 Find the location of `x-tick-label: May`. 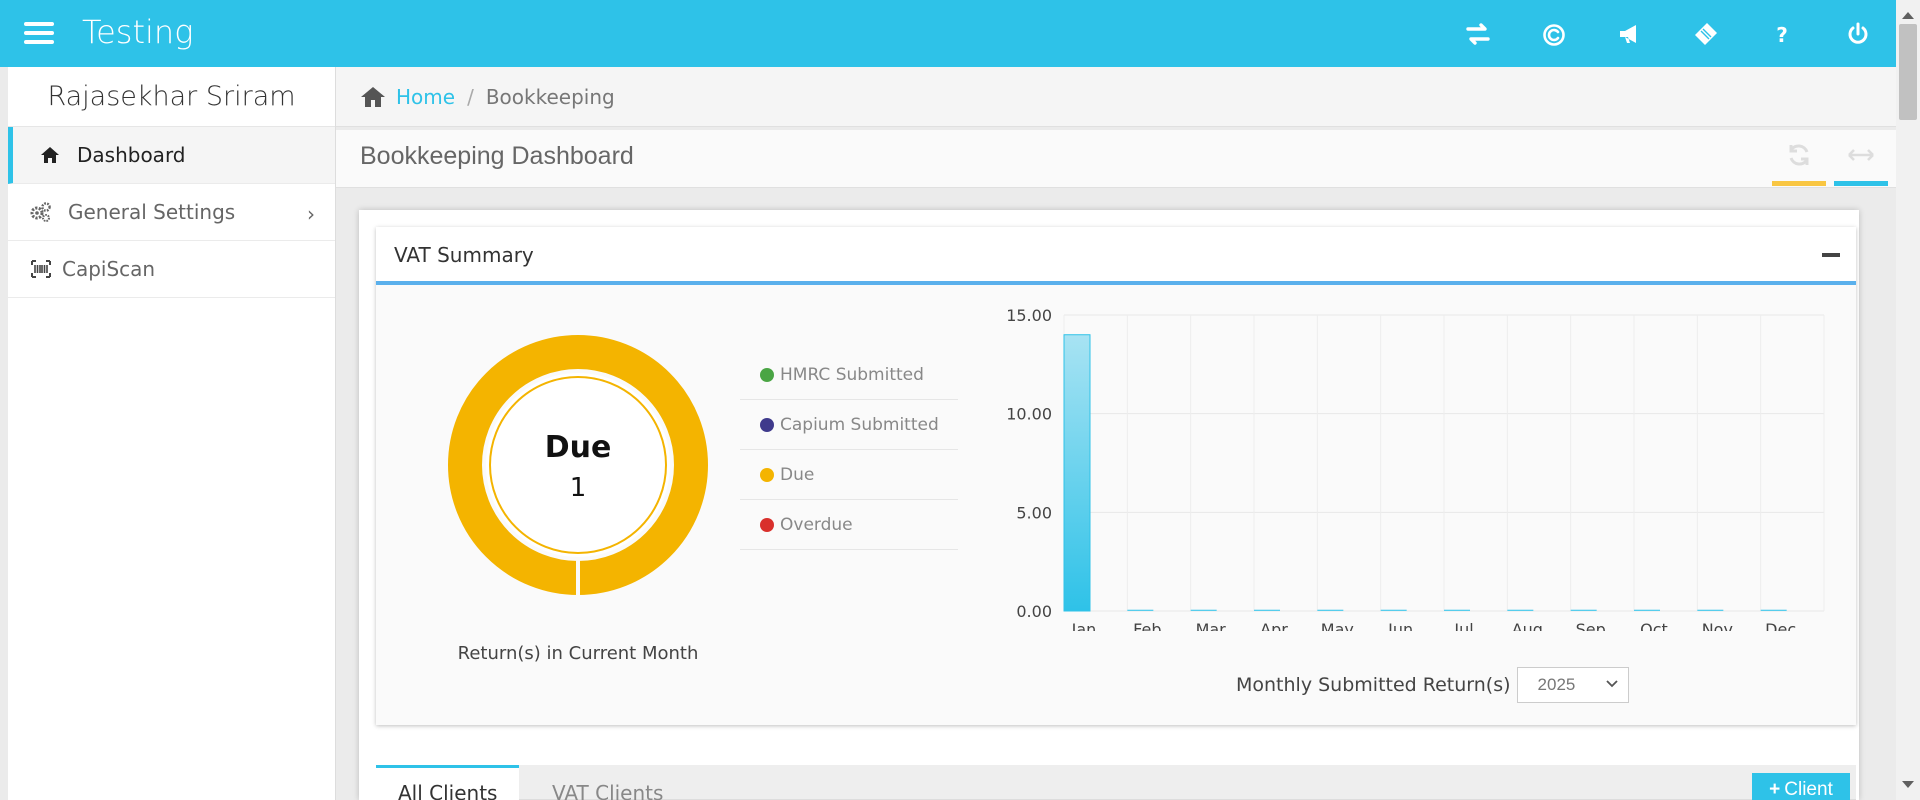

x-tick-label: May is located at coordinates (1337, 625).